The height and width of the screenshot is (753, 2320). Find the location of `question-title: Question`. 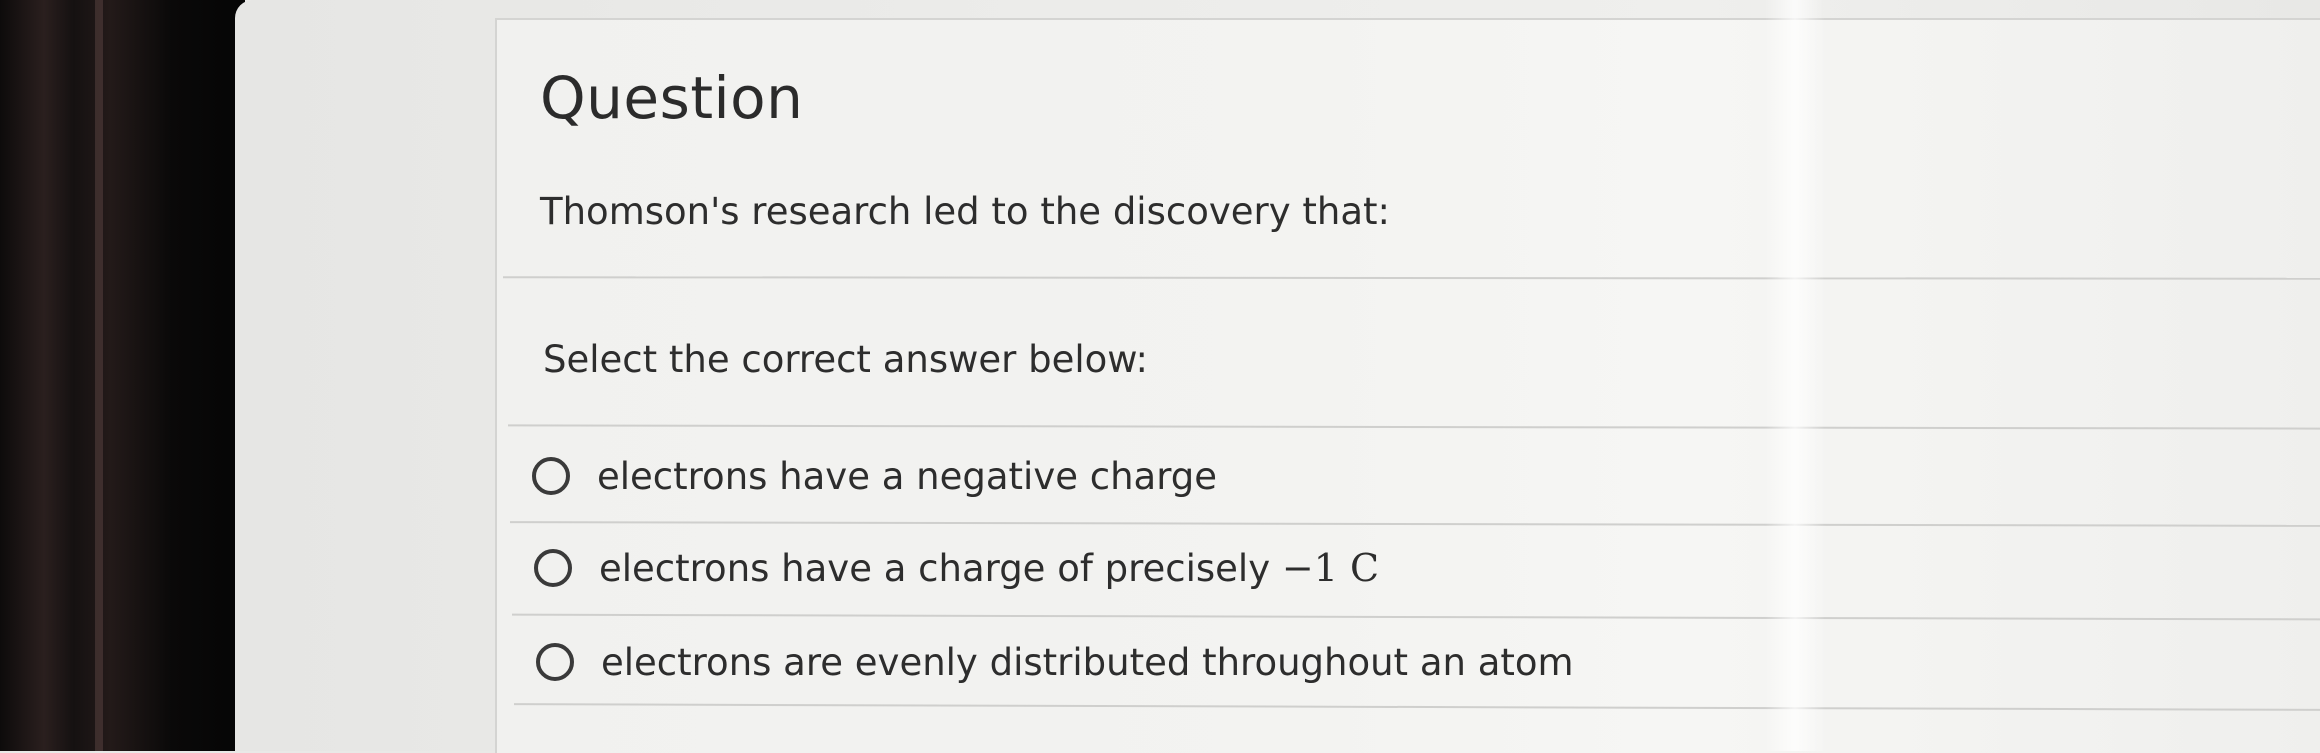

question-title: Question is located at coordinates (672, 98).